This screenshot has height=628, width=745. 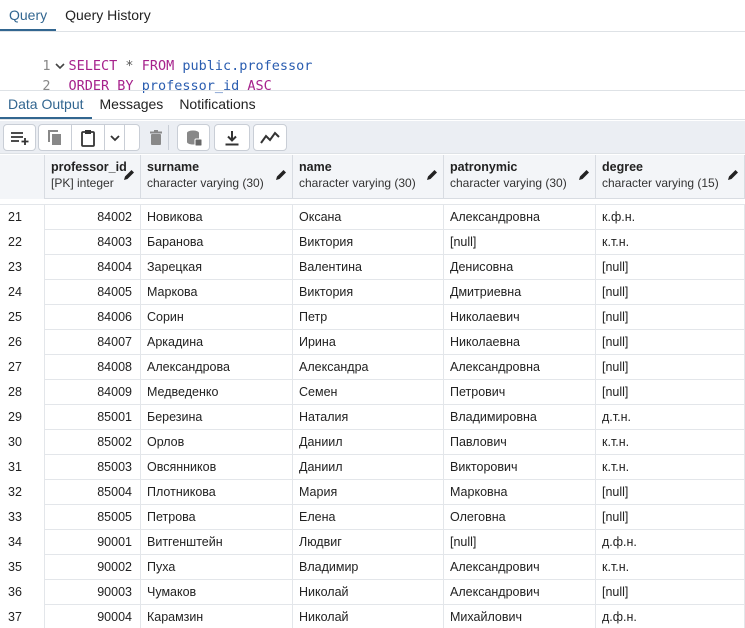 I want to click on row-number: 26, so click(x=22, y=342).